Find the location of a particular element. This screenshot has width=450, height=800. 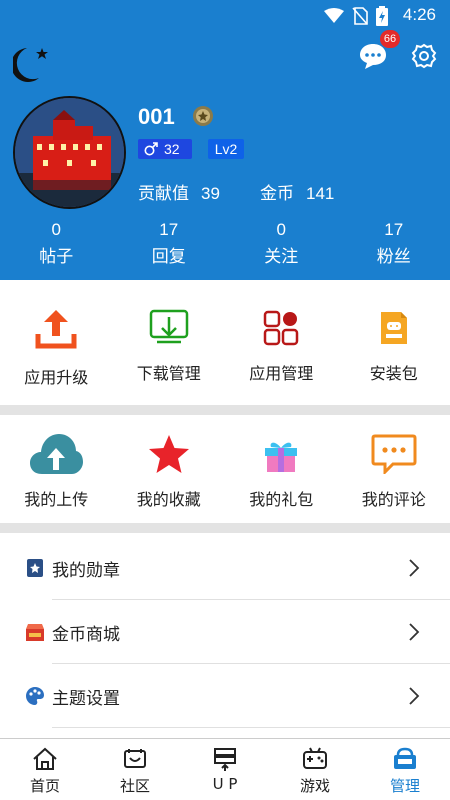

contribution-value: 39 is located at coordinates (210, 193).